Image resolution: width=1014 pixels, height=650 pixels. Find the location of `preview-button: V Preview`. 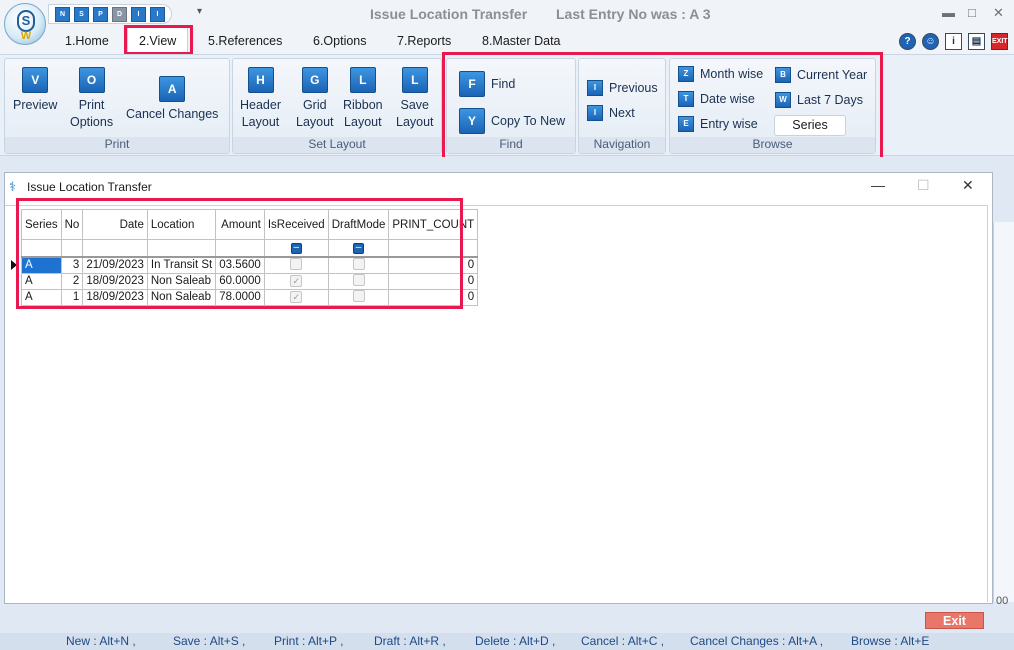

preview-button: V Preview is located at coordinates (35, 90).